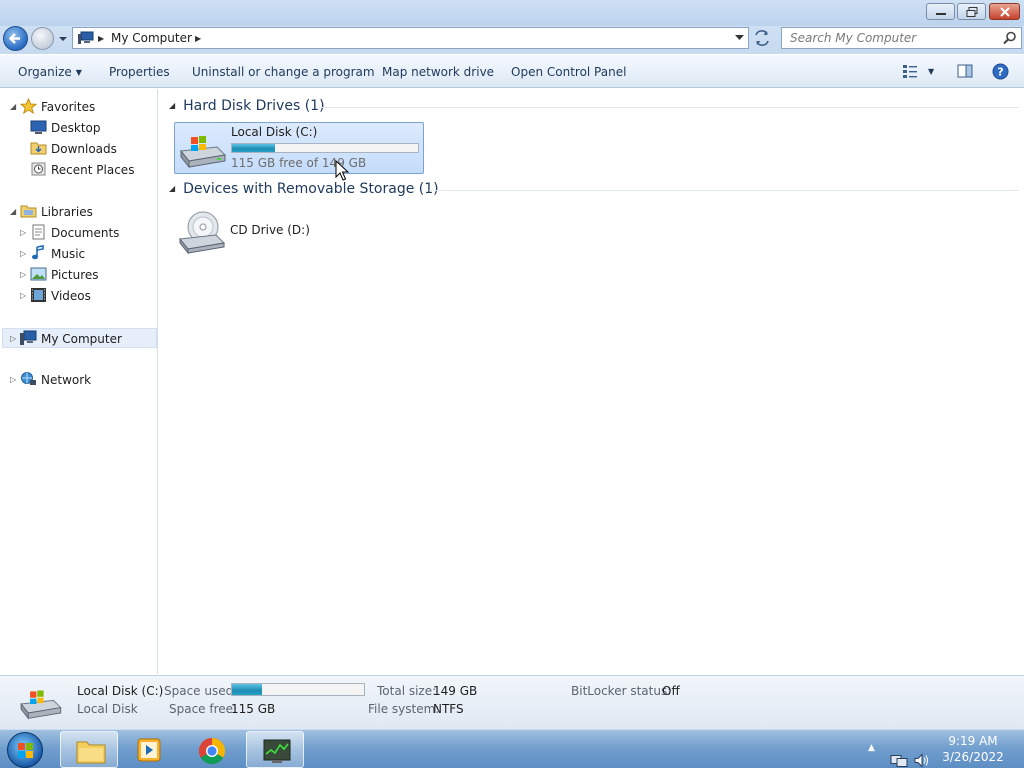 The height and width of the screenshot is (768, 1024). I want to click on nav-network: ▷ Network, so click(79, 380).